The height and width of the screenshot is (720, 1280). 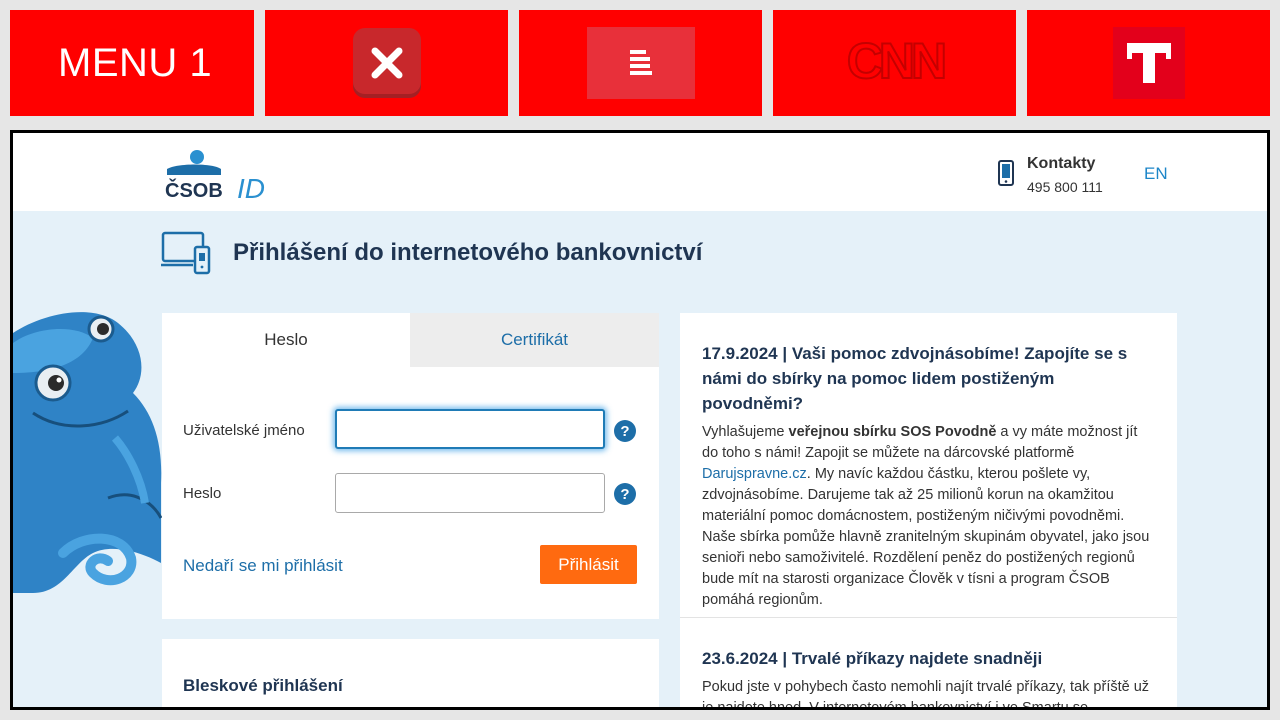 I want to click on x-app-icon, so click(x=386, y=63).